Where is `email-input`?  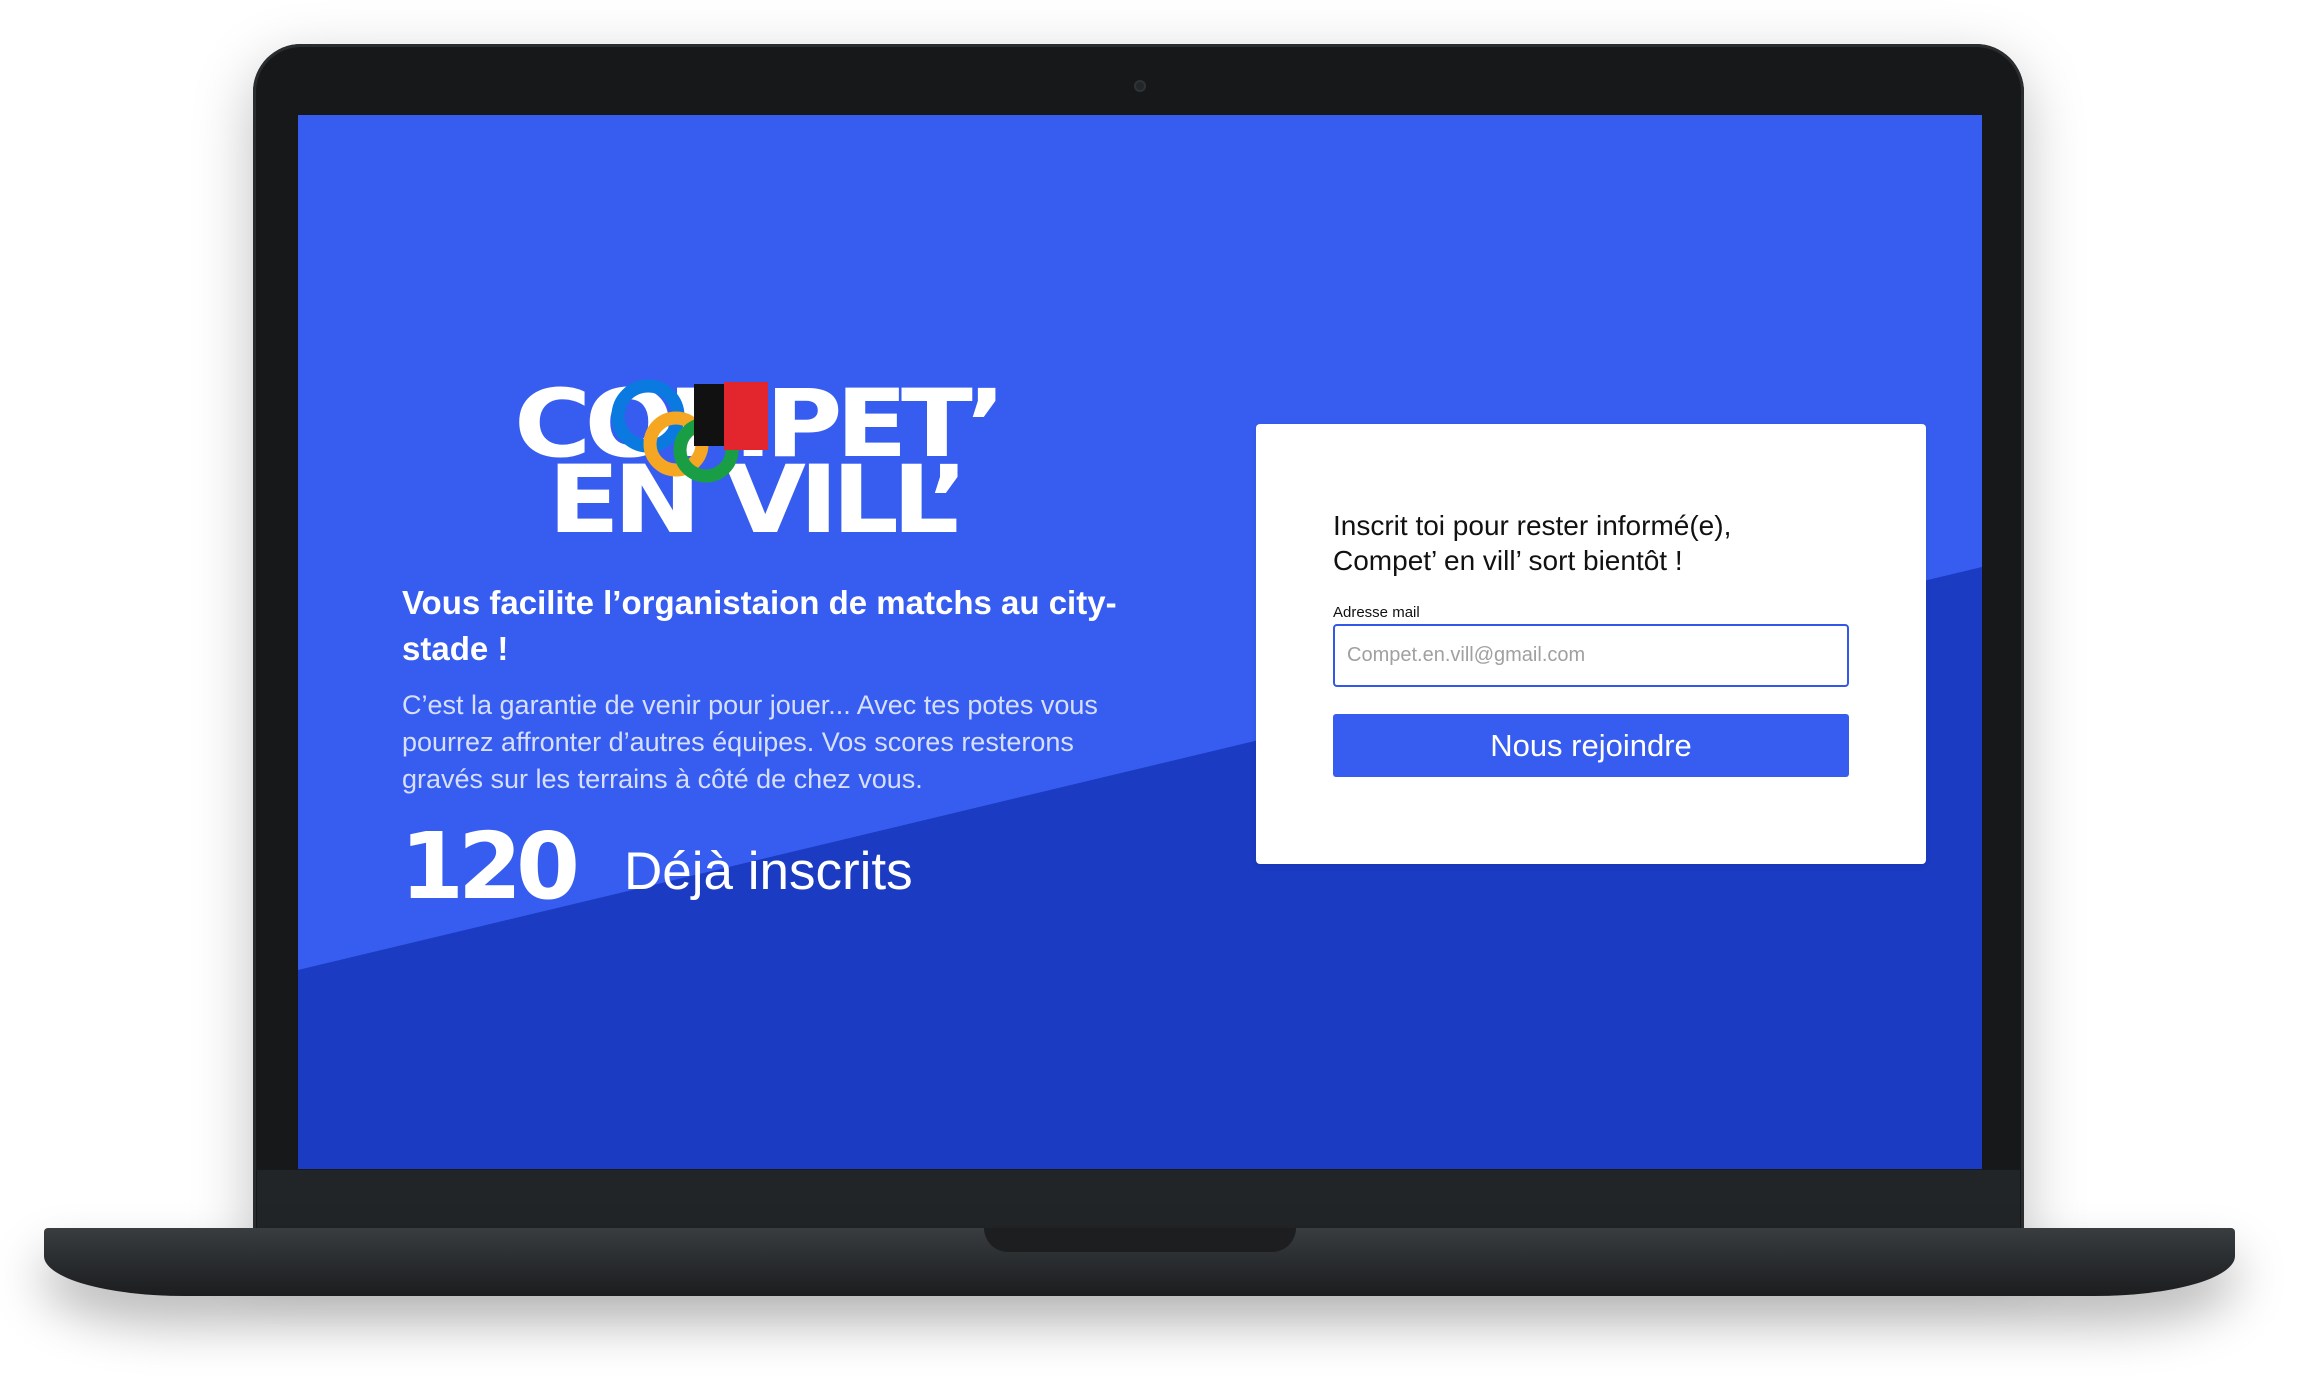
email-input is located at coordinates (1591, 655).